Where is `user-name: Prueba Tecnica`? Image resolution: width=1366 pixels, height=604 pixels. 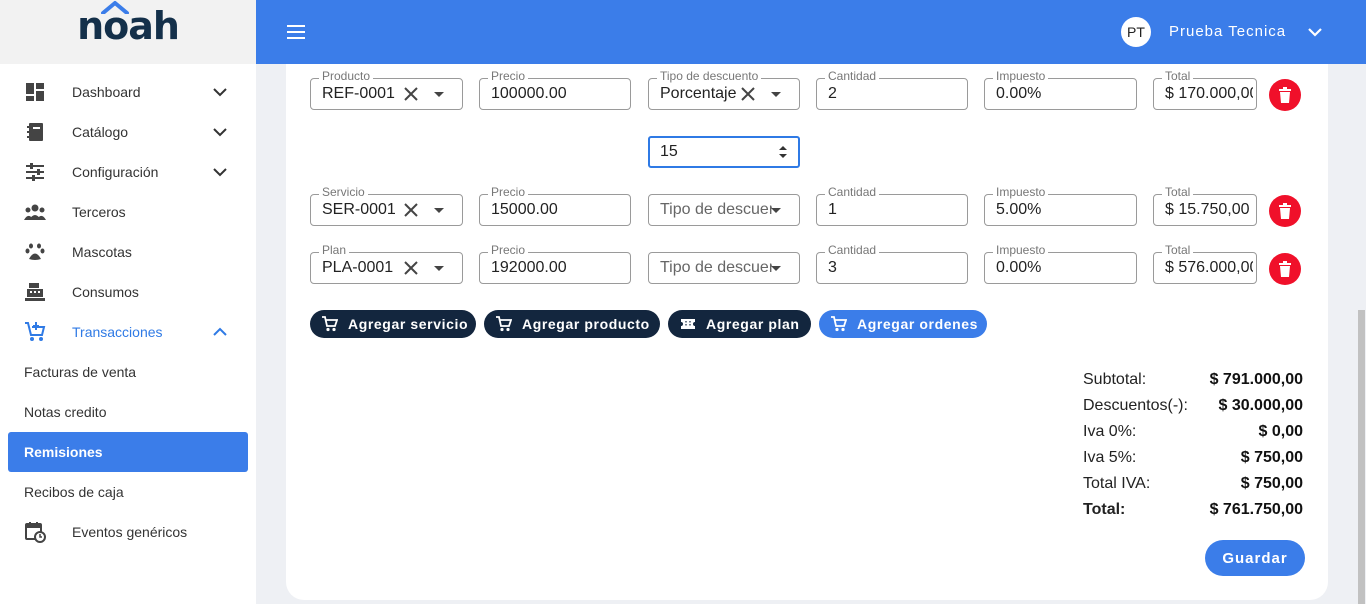
user-name: Prueba Tecnica is located at coordinates (1227, 31).